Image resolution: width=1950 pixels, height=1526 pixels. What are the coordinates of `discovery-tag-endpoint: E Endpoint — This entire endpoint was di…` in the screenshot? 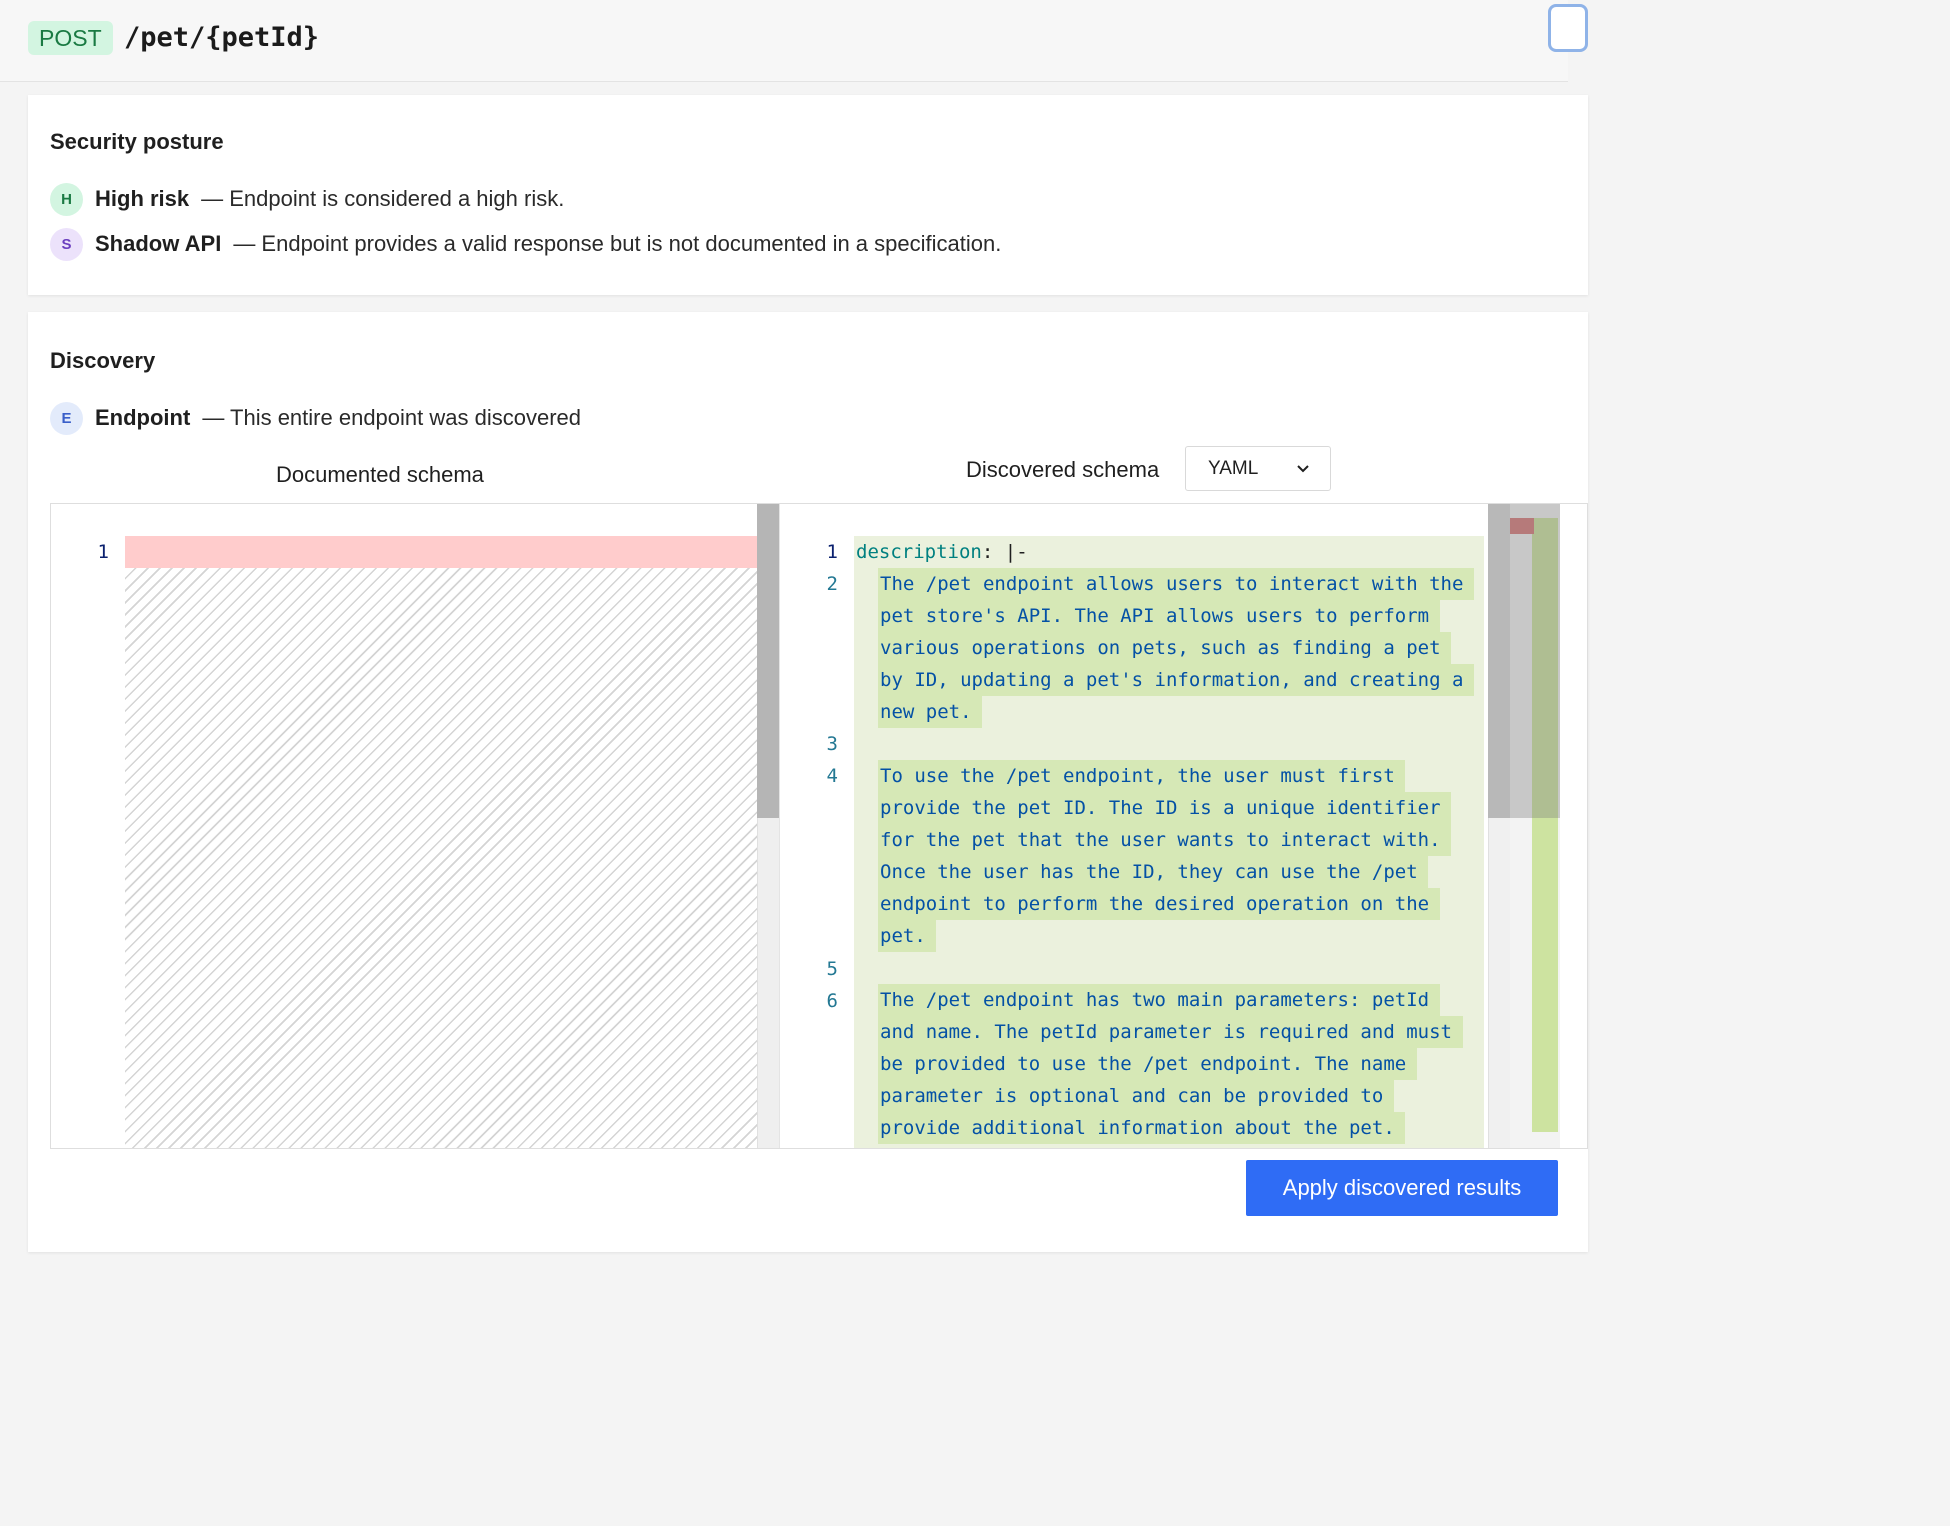 It's located at (315, 418).